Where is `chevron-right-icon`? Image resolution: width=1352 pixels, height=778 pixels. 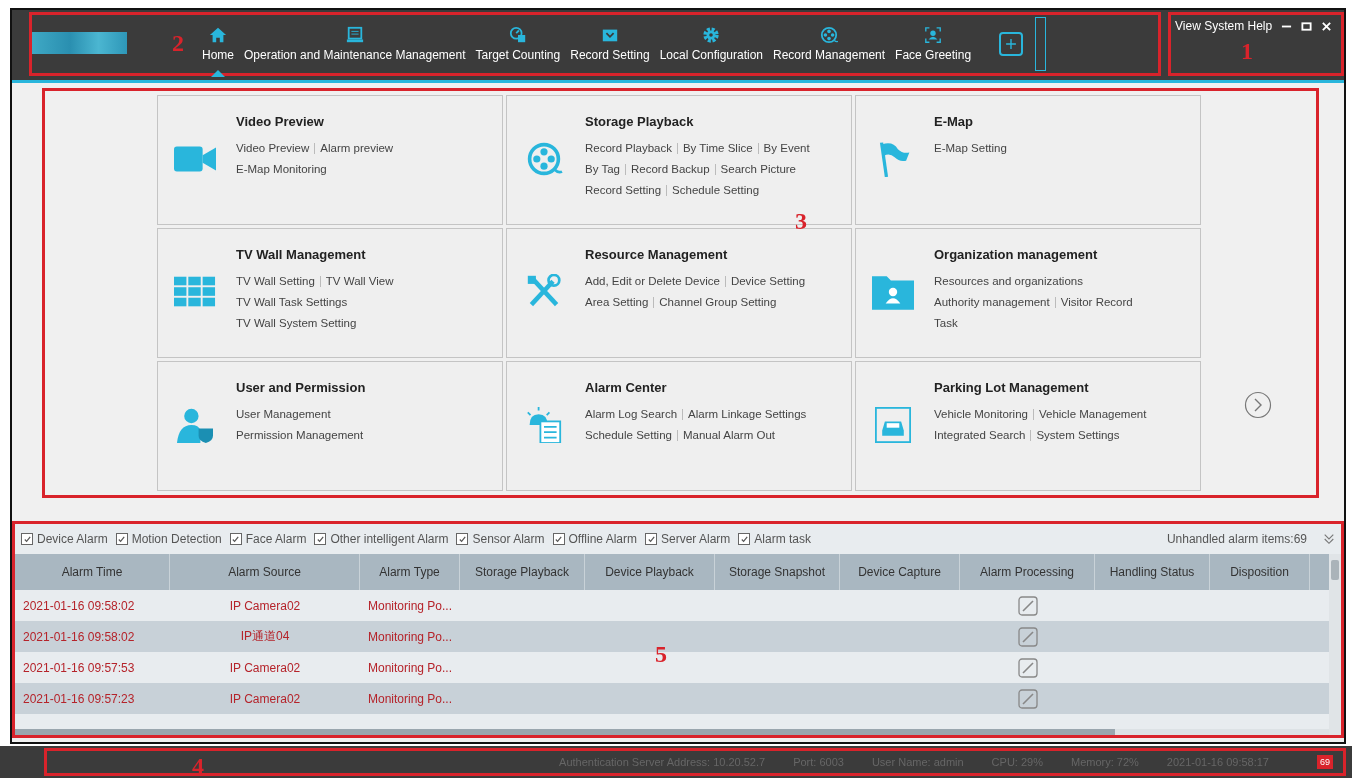
chevron-right-icon is located at coordinates (1258, 405).